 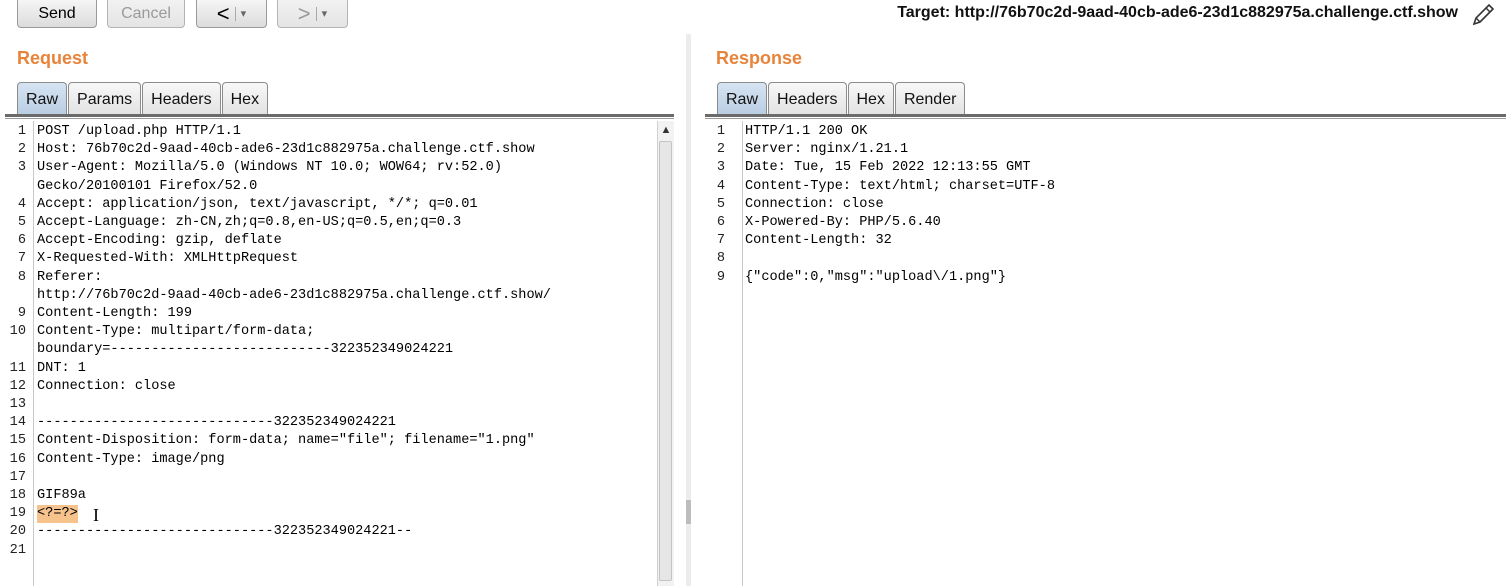 I want to click on code-line: 8 Referer:, so click(x=331, y=278).